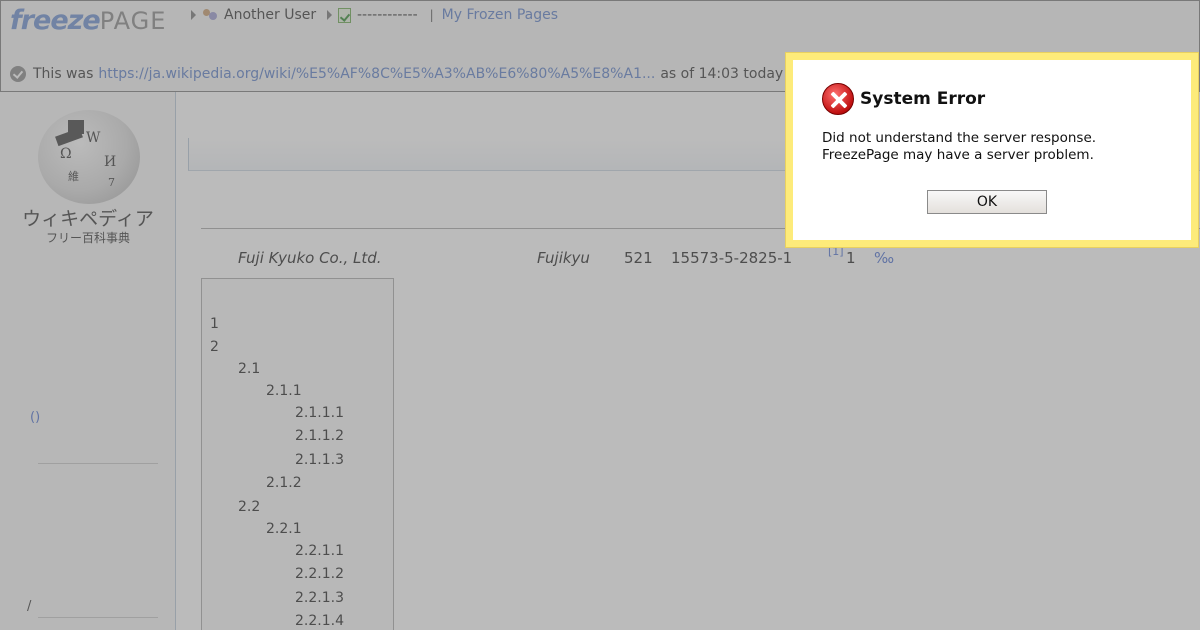  What do you see at coordinates (987, 202) in the screenshot?
I see `ok-button: OK` at bounding box center [987, 202].